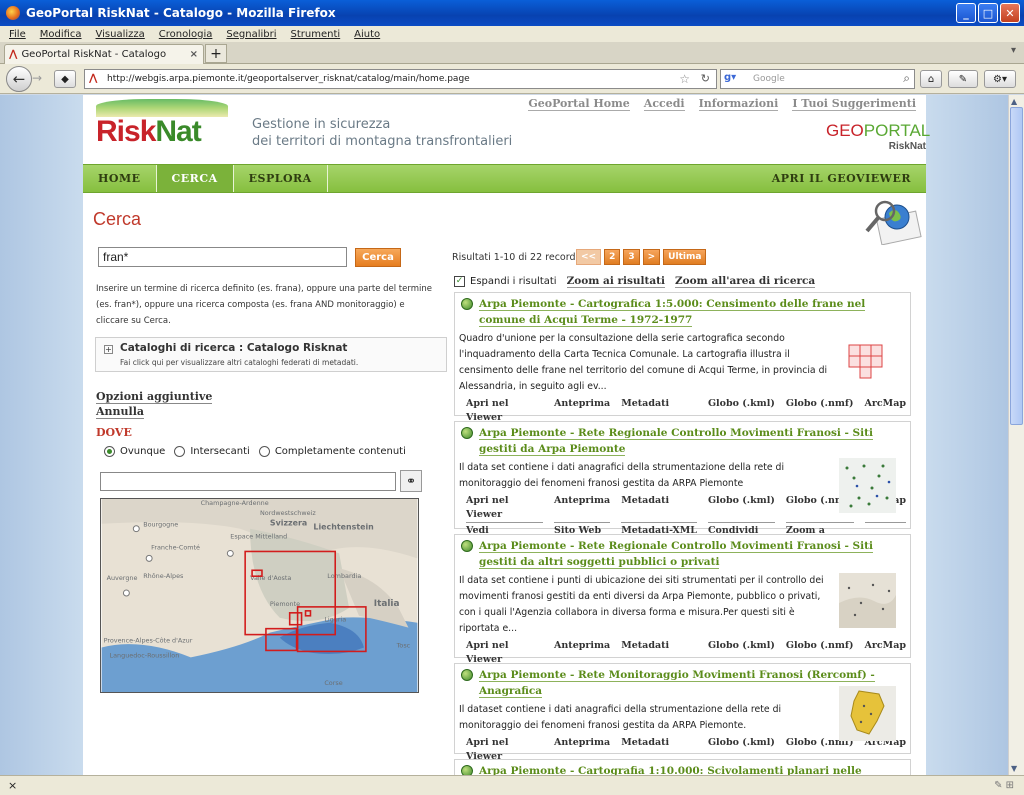 The width and height of the screenshot is (1024, 795). What do you see at coordinates (17, 34) in the screenshot?
I see `menu-file: File` at bounding box center [17, 34].